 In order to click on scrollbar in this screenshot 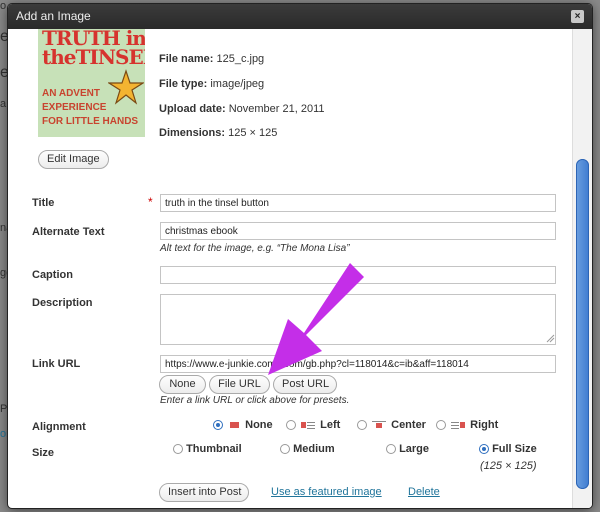, I will do `click(582, 268)`.